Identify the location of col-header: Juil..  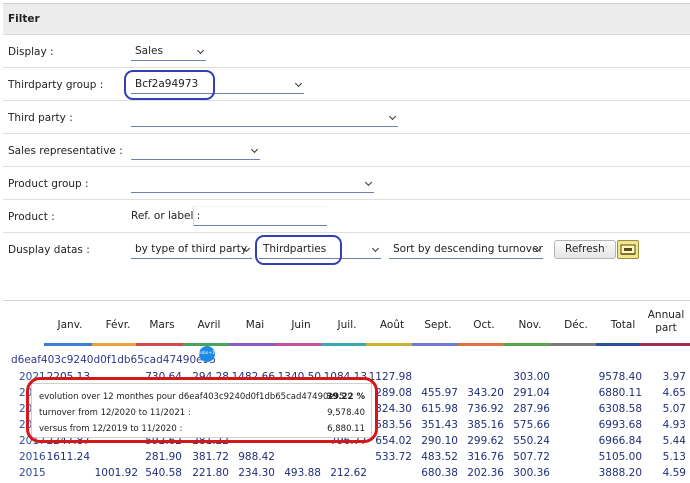
(347, 325).